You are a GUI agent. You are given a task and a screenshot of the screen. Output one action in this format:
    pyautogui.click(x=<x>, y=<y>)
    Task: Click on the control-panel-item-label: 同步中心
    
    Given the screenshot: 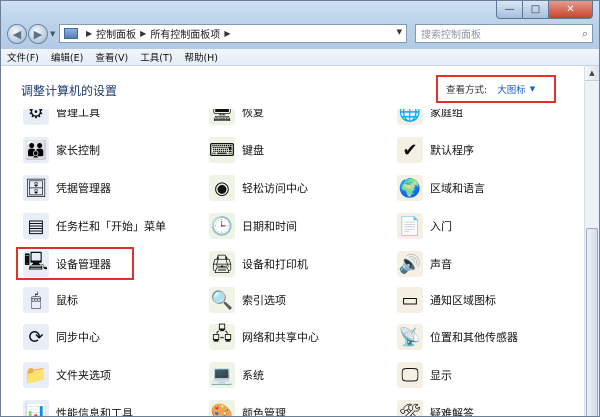 What is the action you would take?
    pyautogui.click(x=78, y=337)
    